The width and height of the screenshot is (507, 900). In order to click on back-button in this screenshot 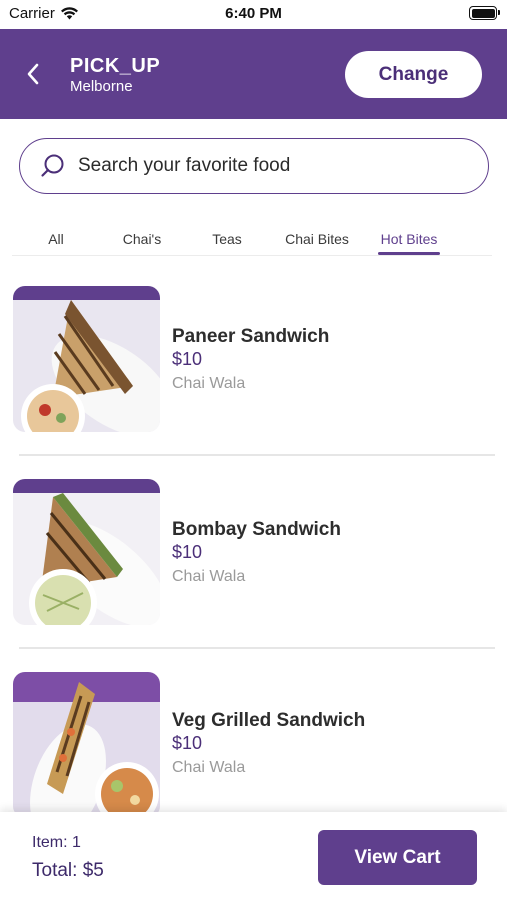, I will do `click(33, 74)`.